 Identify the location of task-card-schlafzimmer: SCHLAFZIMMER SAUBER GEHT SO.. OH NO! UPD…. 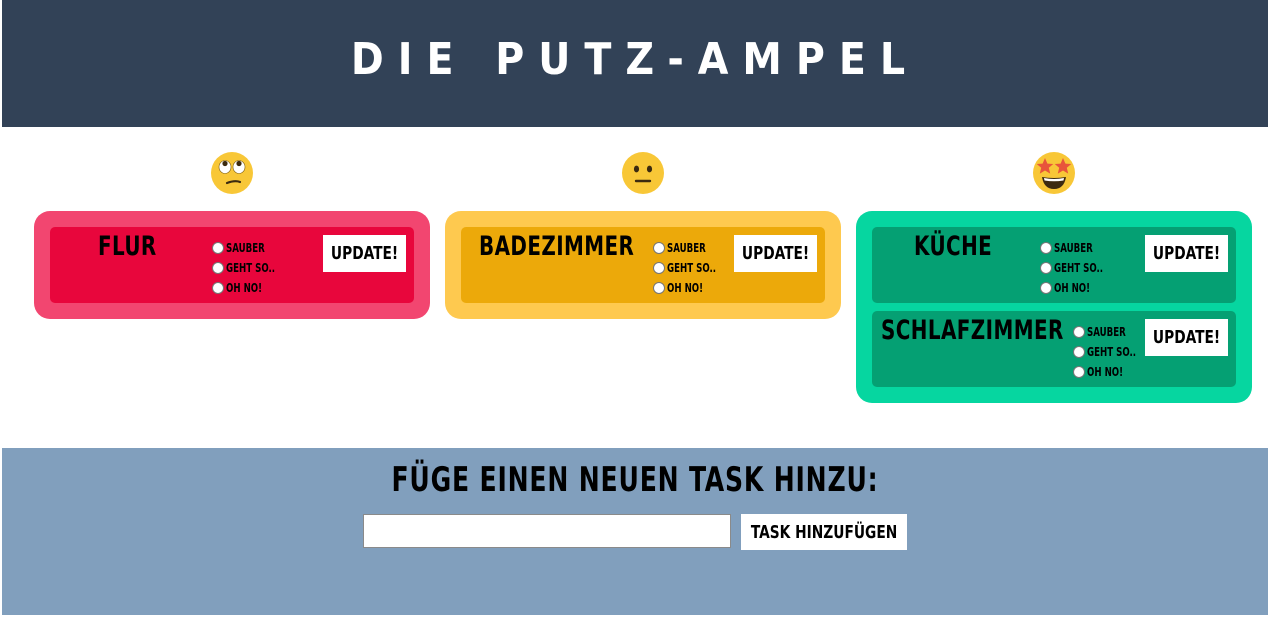
(1054, 349).